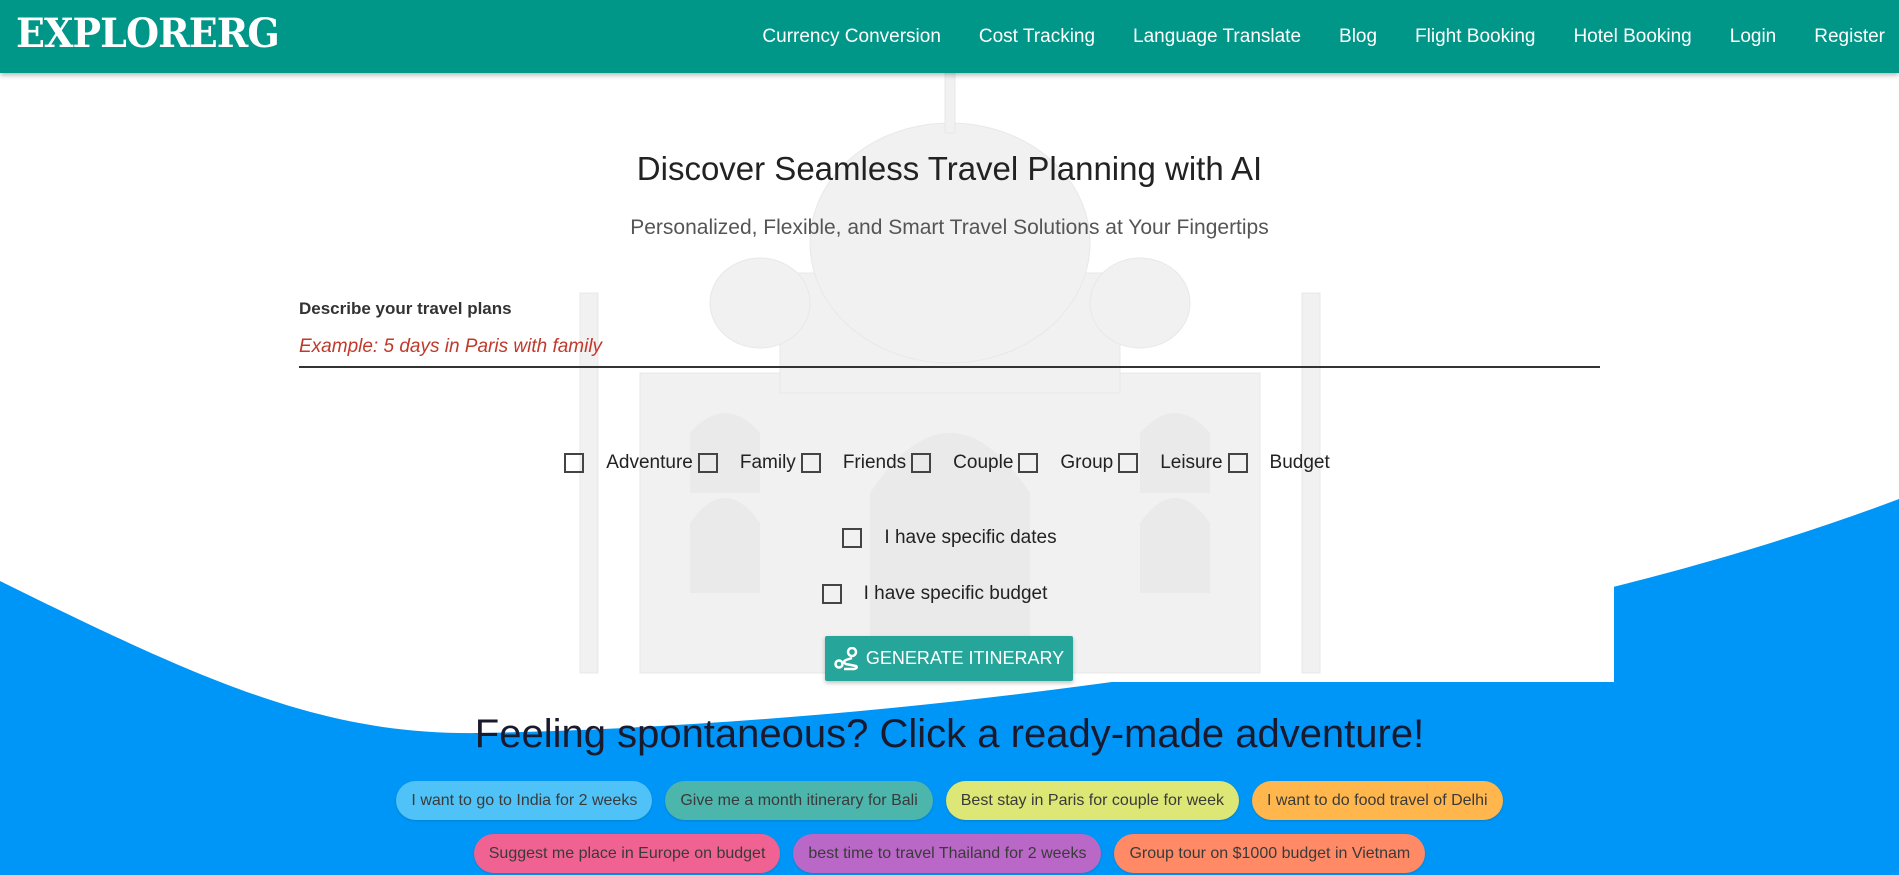 The width and height of the screenshot is (1899, 875). I want to click on specific-dates-option: I have specific dates, so click(949, 538).